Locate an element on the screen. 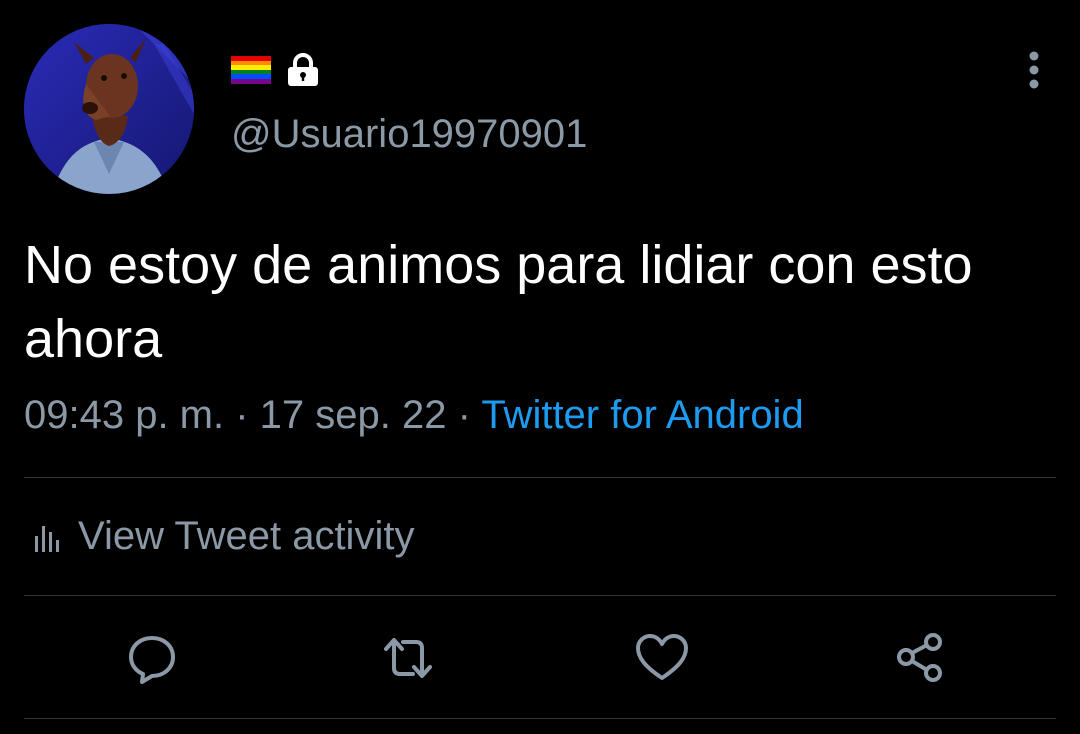 Image resolution: width=1080 pixels, height=734 pixels. rainbow-flag-icon is located at coordinates (251, 70).